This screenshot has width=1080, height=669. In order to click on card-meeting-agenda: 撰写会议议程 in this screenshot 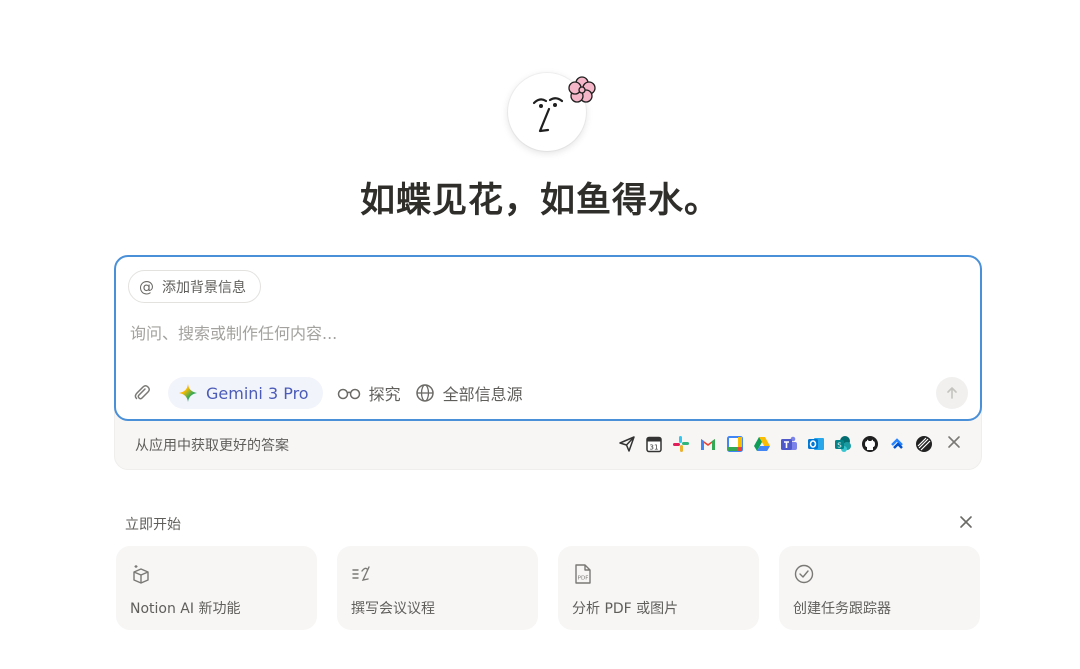, I will do `click(437, 588)`.